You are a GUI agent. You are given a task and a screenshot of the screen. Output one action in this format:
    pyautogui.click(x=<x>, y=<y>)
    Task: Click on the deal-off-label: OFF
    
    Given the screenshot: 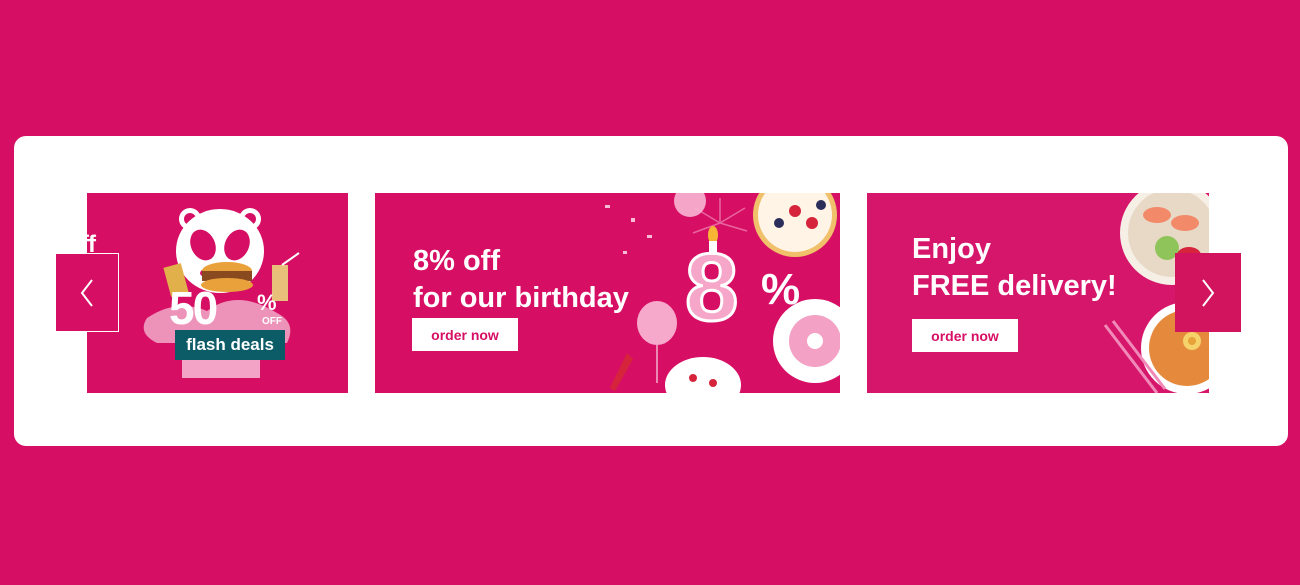 What is the action you would take?
    pyautogui.click(x=272, y=321)
    